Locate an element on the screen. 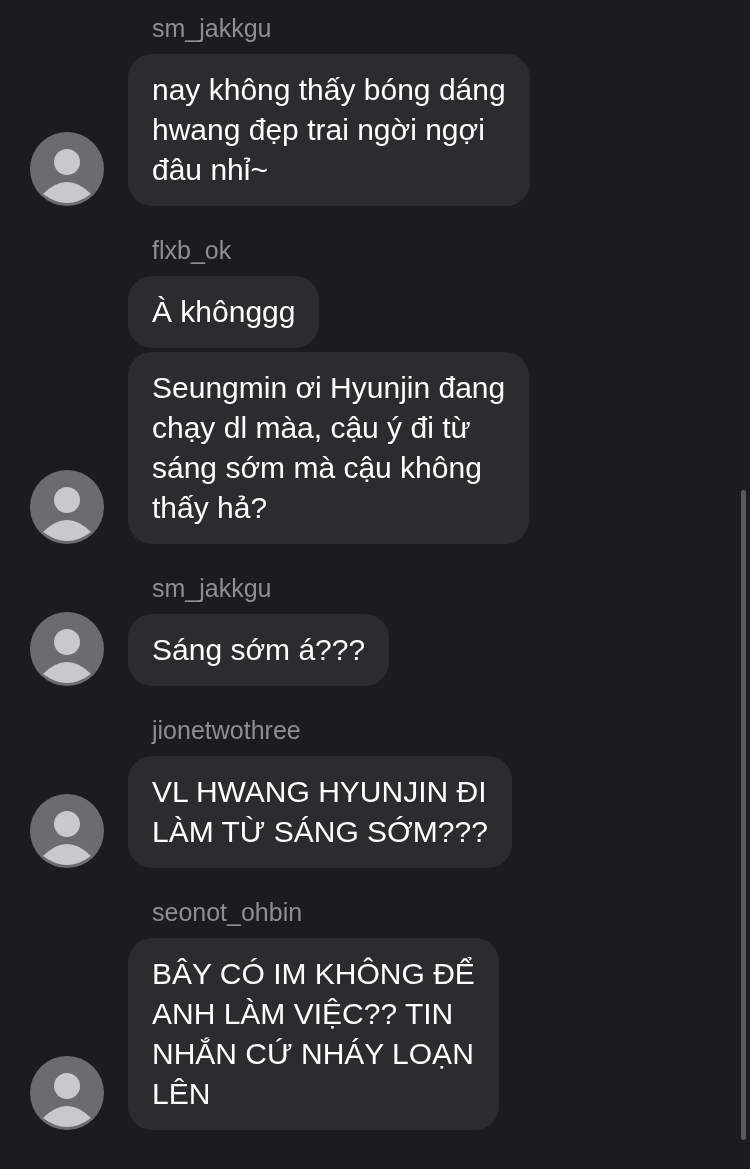 This screenshot has width=750, height=1169. message-bubble: BÂY CÓ IM KHÔNG ĐỂ ANH LÀM VIỆC?? TIN NHẮN CỨ NHÁY LOẠN LÊN is located at coordinates (313, 1034).